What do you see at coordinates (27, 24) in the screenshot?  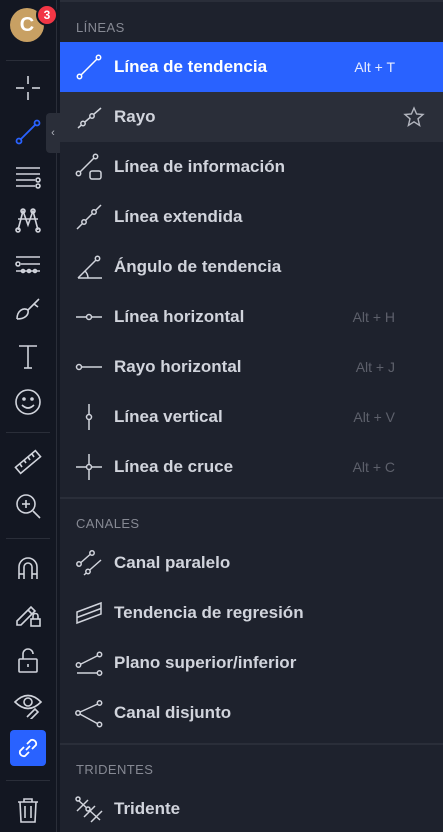 I see `avatar-letter: C` at bounding box center [27, 24].